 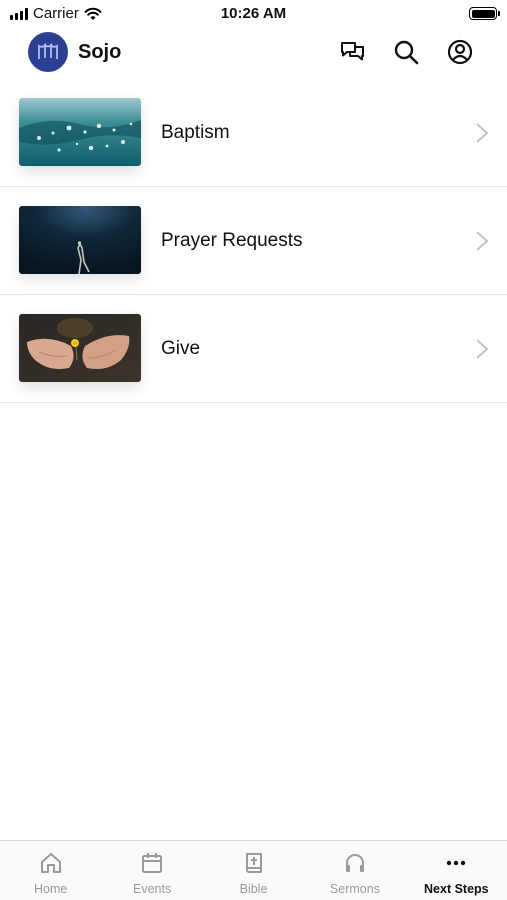 What do you see at coordinates (100, 51) in the screenshot?
I see `app-name: Sojo` at bounding box center [100, 51].